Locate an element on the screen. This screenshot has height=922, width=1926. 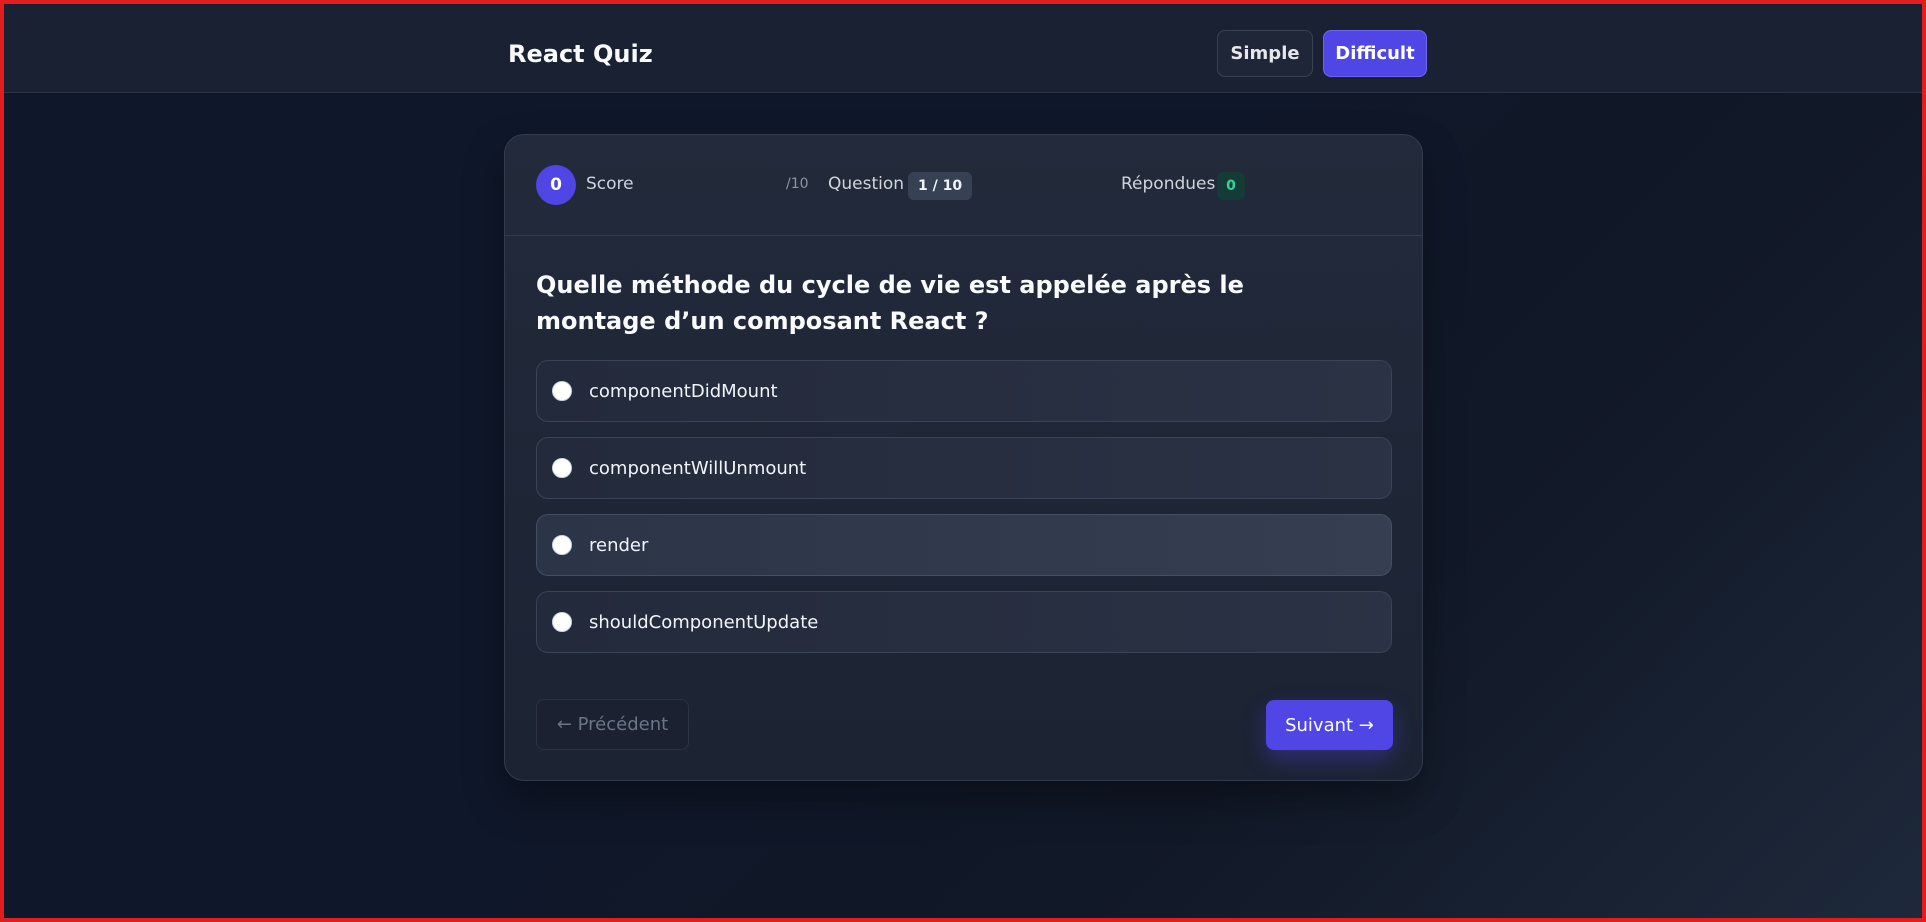
answer-option: componentDidMount is located at coordinates (964, 391).